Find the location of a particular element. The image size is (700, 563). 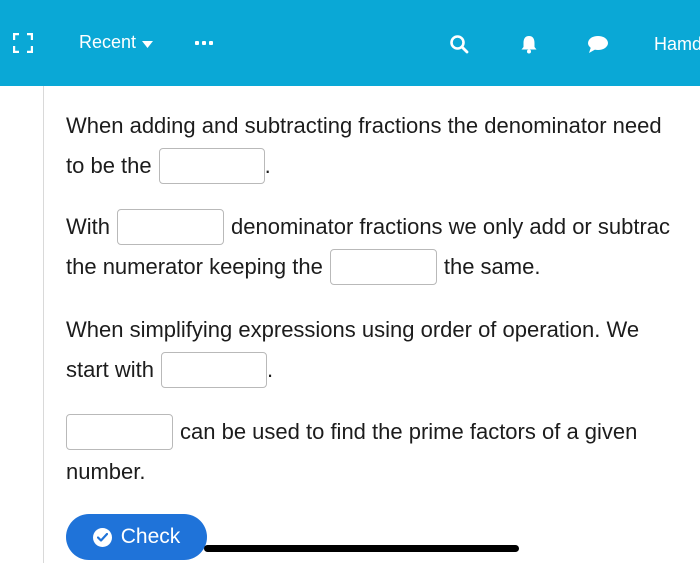

question-3-text-b: start with is located at coordinates (110, 369).